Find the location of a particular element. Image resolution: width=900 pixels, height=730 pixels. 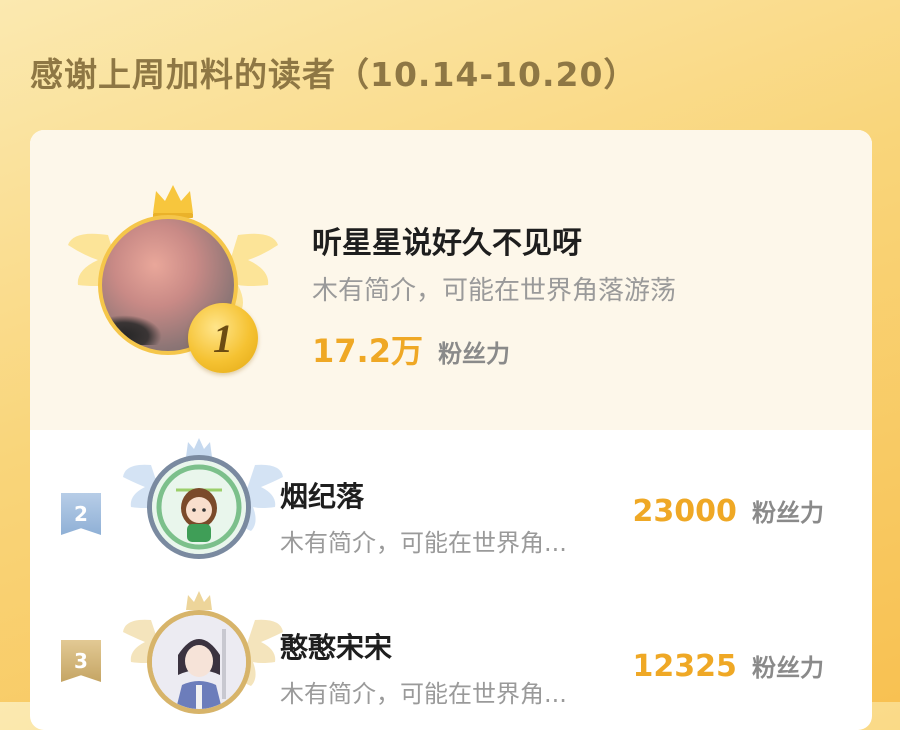

crown-icon is located at coordinates (173, 201).